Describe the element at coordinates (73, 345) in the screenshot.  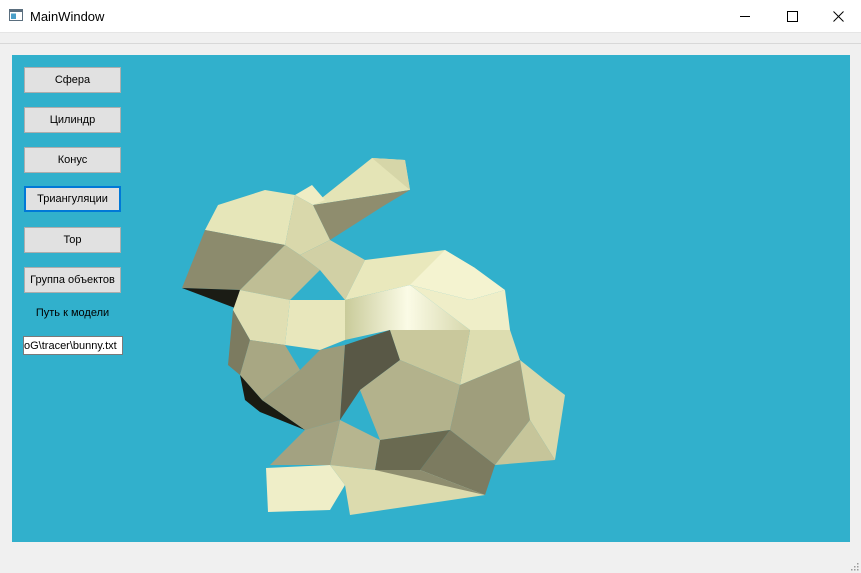
I see `model-path-input` at that location.